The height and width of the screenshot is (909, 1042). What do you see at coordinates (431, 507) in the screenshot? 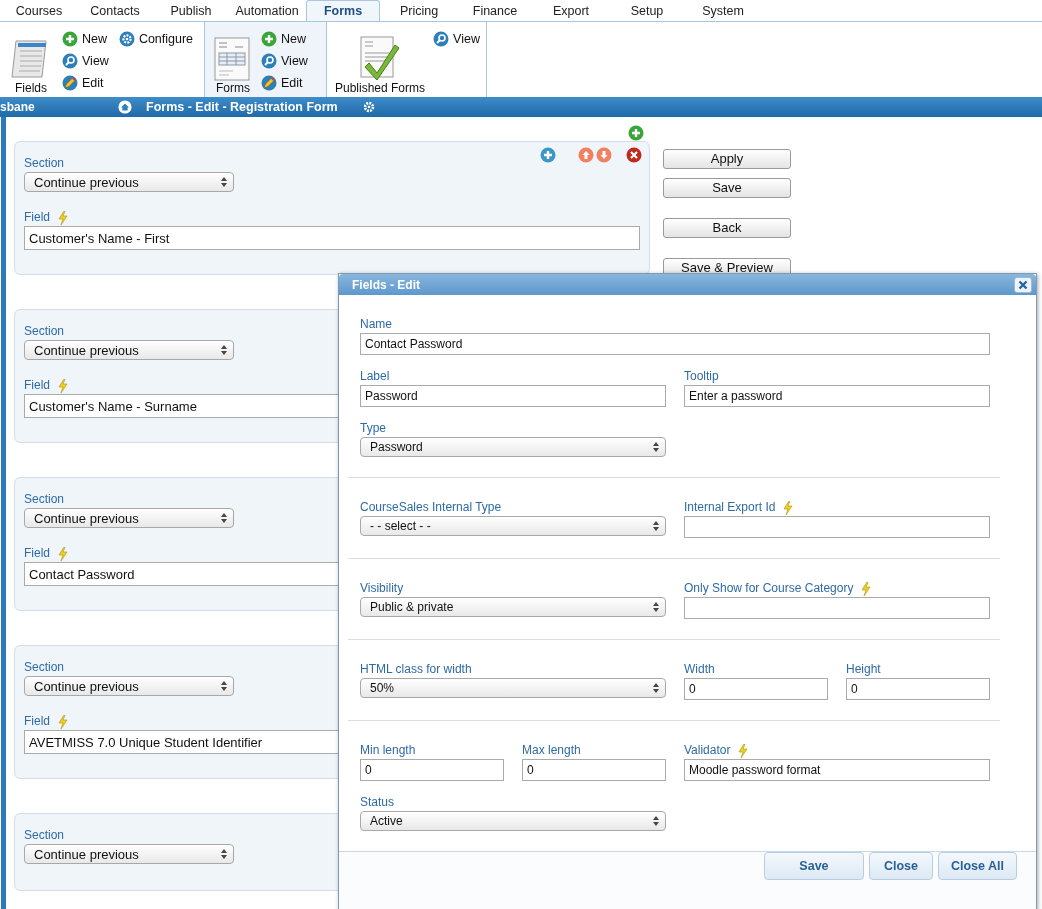
I see `field-label: CourseSales Internal Type` at bounding box center [431, 507].